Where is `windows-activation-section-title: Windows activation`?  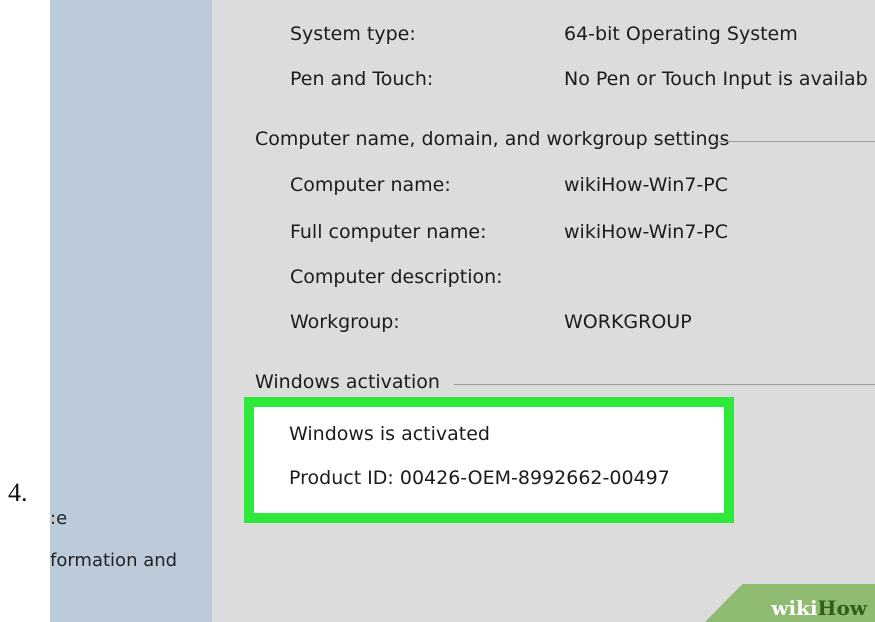
windows-activation-section-title: Windows activation is located at coordinates (347, 382).